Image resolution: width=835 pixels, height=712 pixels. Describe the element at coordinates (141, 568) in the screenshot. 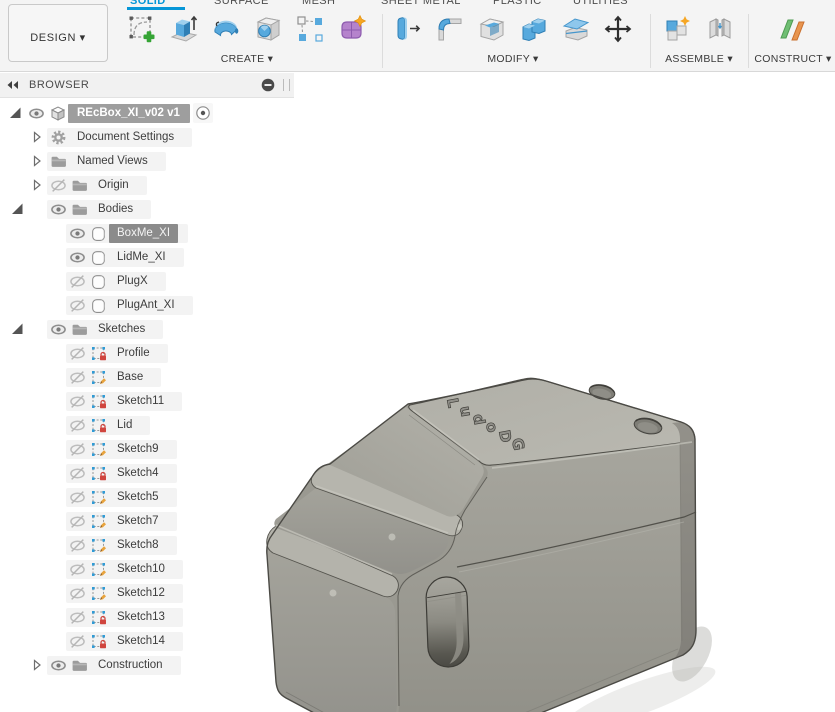

I see `tree-item-label: Sketch10` at that location.